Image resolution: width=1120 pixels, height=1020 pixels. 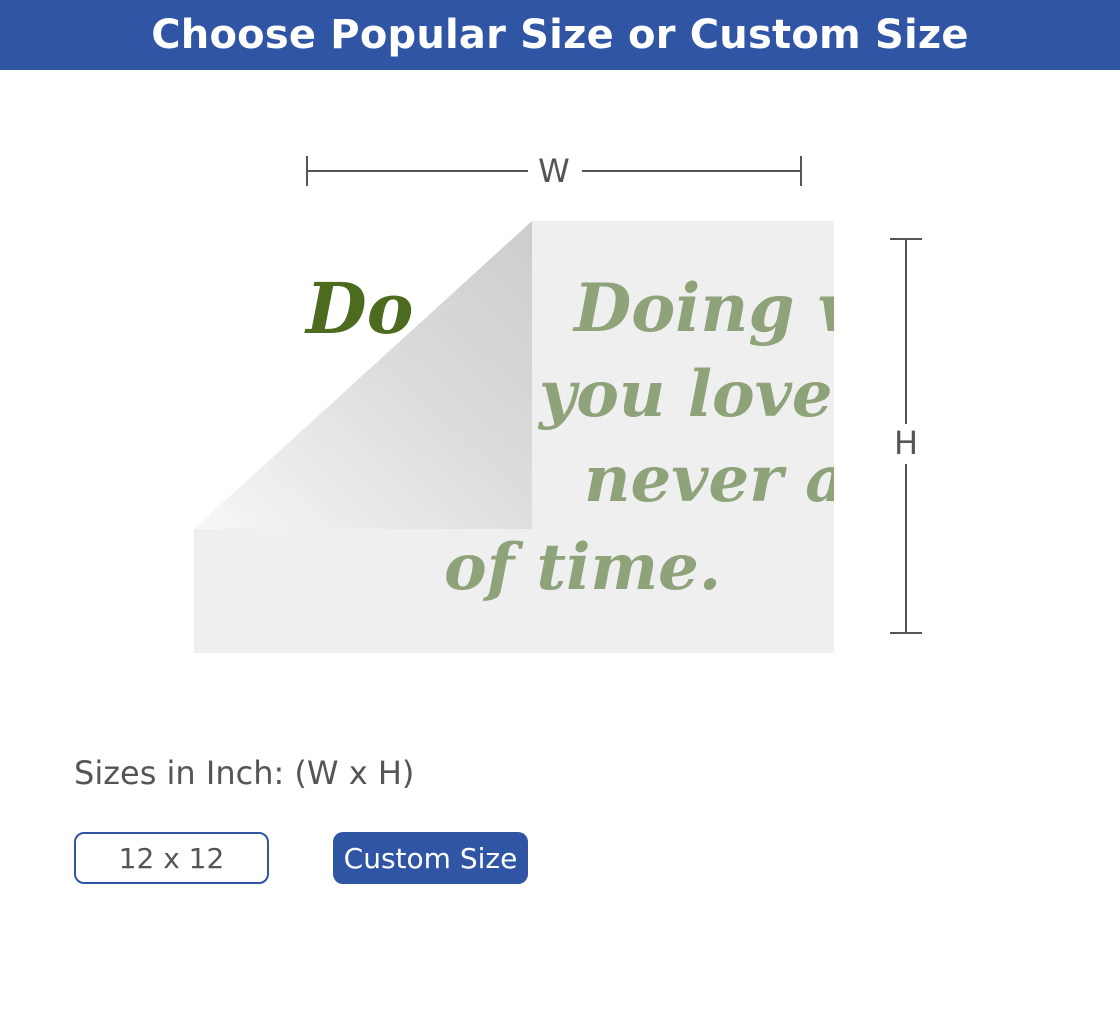 I want to click on height-label: H, so click(x=906, y=443).